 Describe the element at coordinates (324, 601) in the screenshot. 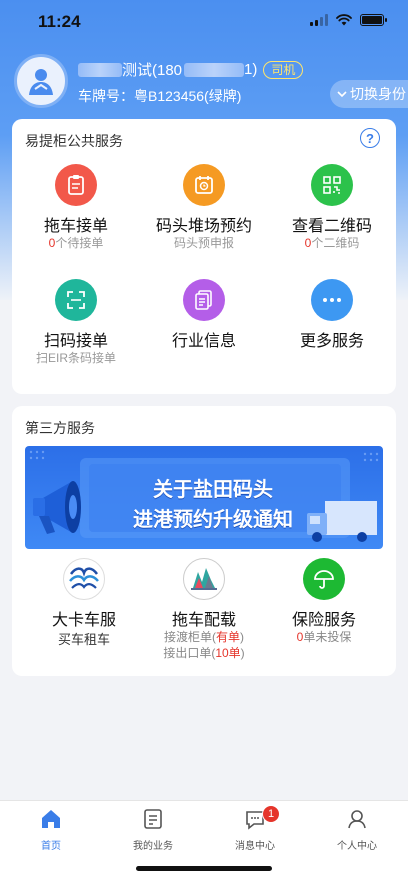

I see `service-insurance: 保险服务 0单未投保` at that location.